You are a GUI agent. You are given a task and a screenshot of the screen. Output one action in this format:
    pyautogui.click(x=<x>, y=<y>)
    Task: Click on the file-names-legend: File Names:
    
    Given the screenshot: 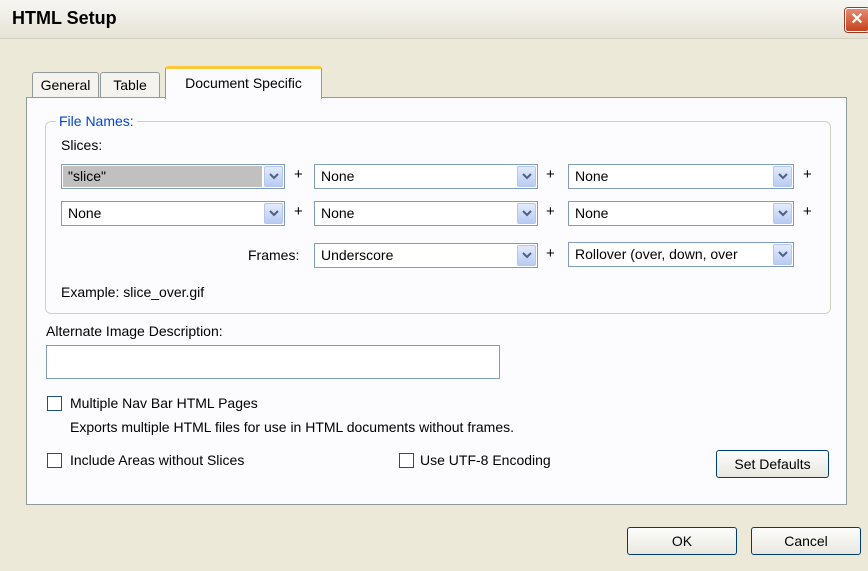 What is the action you would take?
    pyautogui.click(x=96, y=121)
    